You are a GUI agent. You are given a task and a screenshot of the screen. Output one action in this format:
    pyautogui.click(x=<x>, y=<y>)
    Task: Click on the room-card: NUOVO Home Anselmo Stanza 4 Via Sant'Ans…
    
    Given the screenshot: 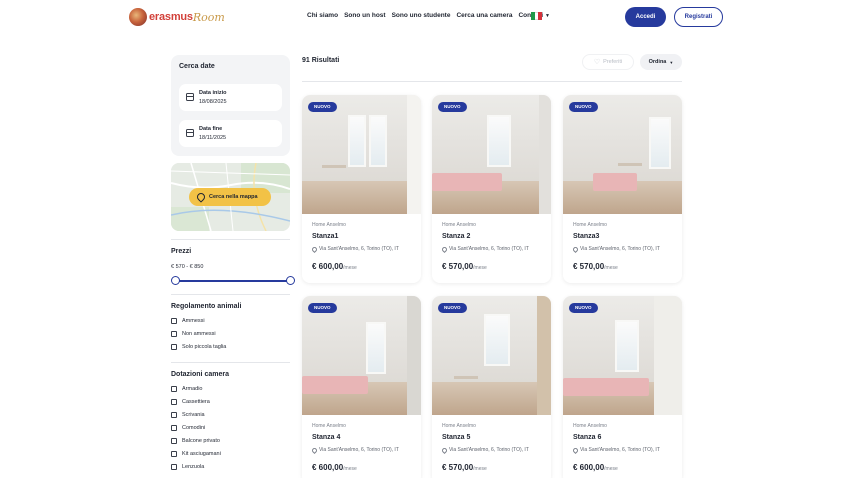 What is the action you would take?
    pyautogui.click(x=361, y=387)
    